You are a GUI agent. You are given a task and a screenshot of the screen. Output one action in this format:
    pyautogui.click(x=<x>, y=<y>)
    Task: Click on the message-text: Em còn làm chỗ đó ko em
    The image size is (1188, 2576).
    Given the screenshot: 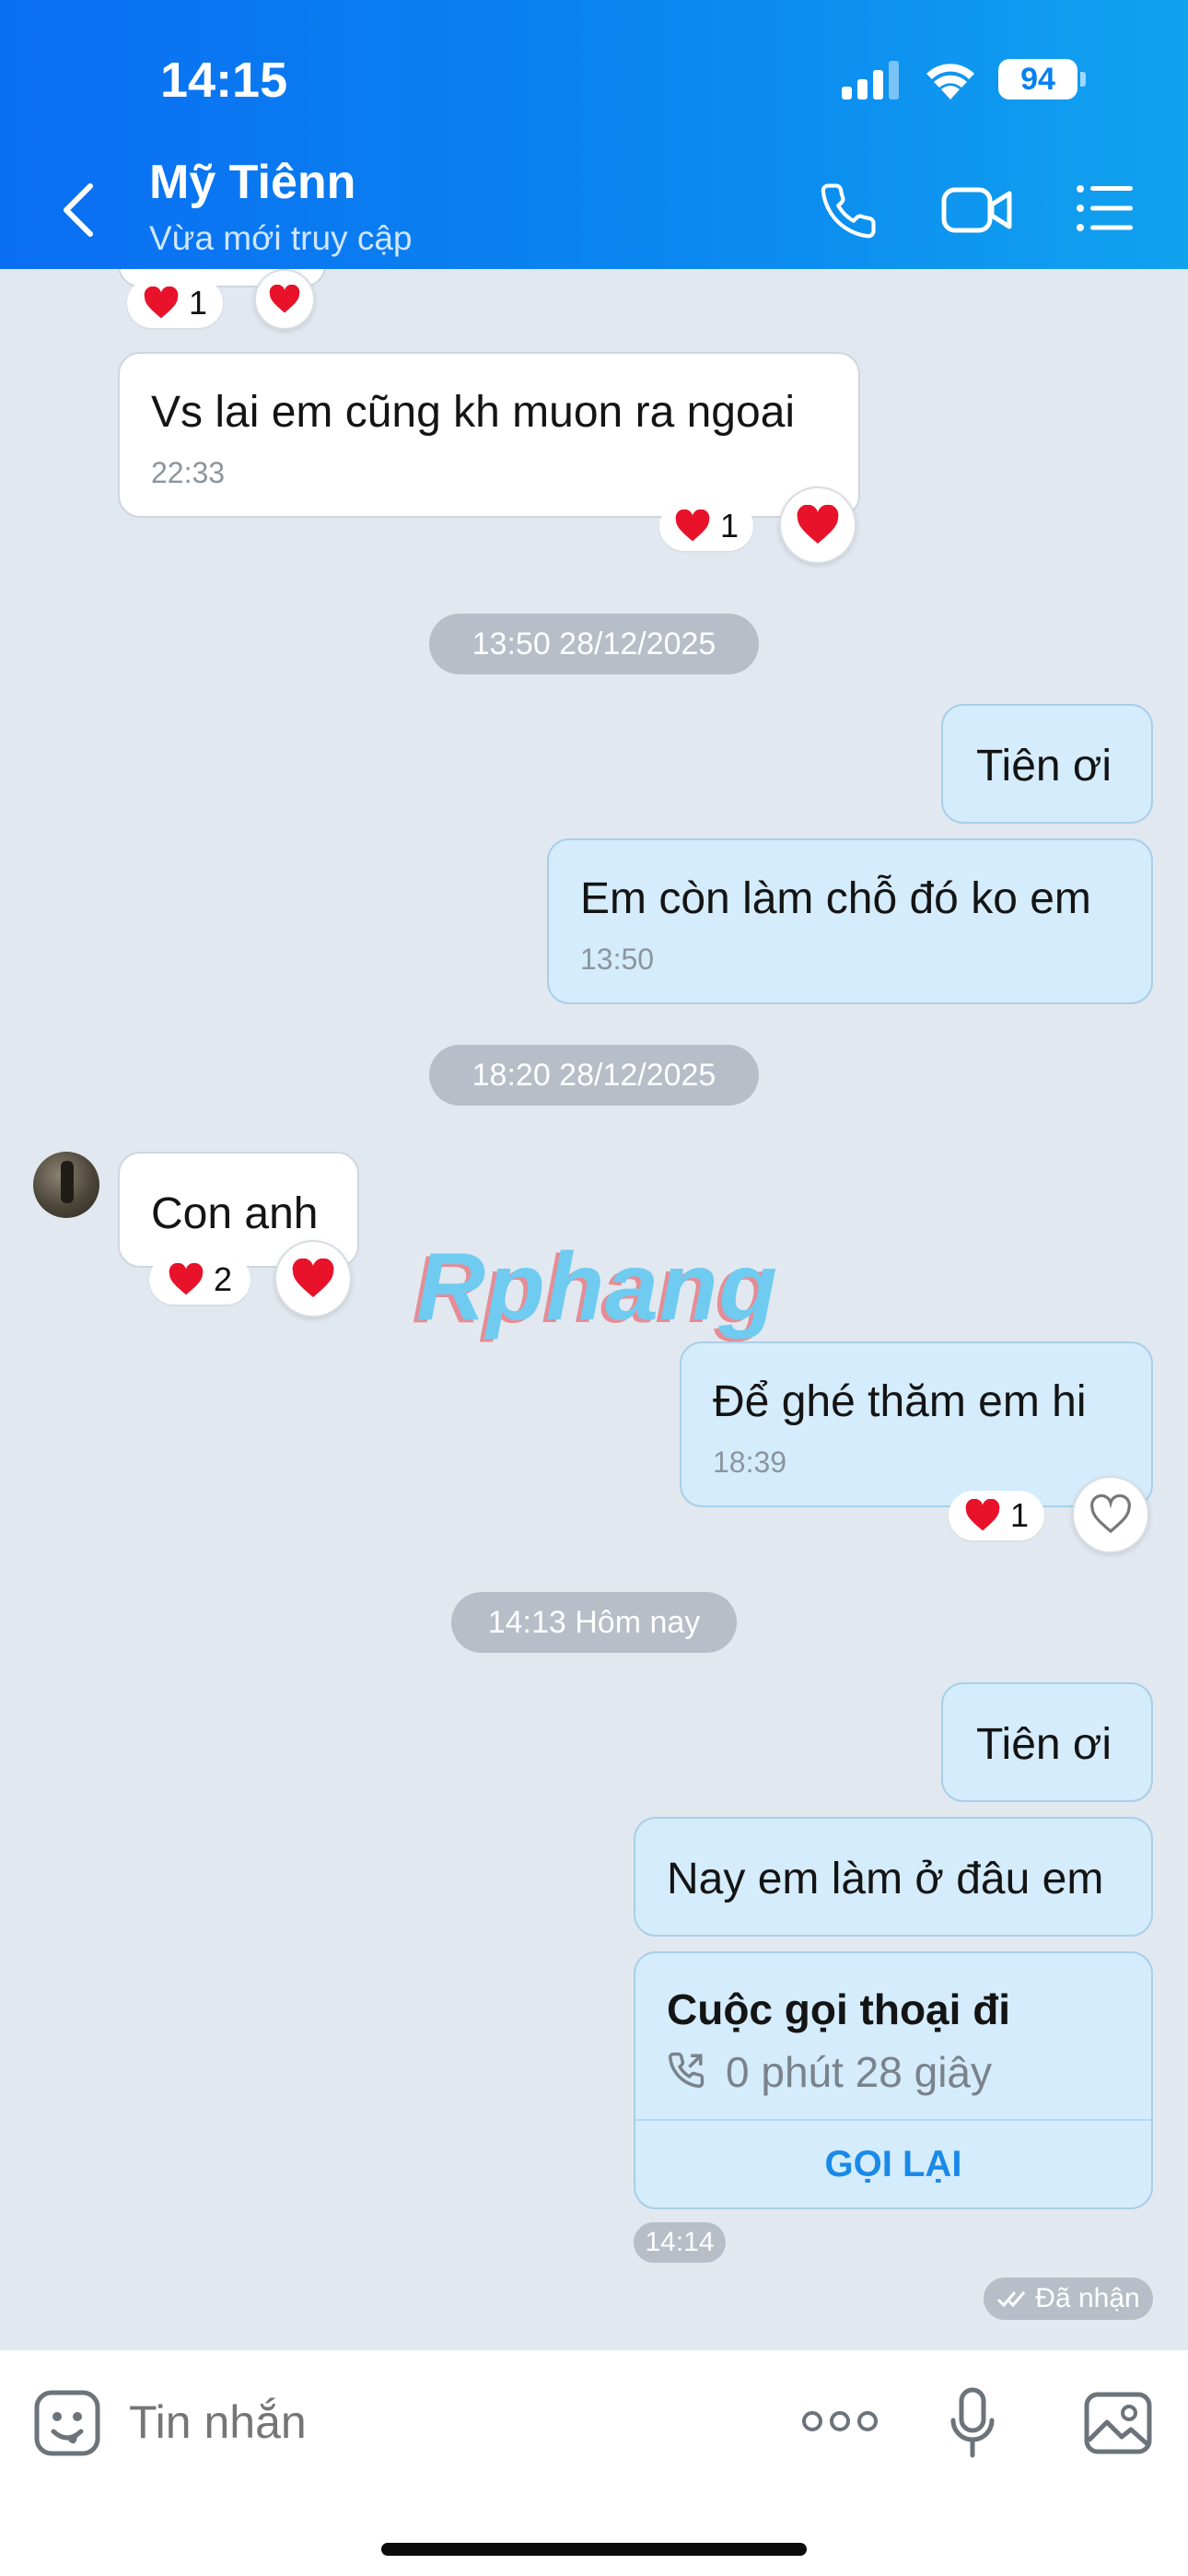 What is the action you would take?
    pyautogui.click(x=835, y=898)
    